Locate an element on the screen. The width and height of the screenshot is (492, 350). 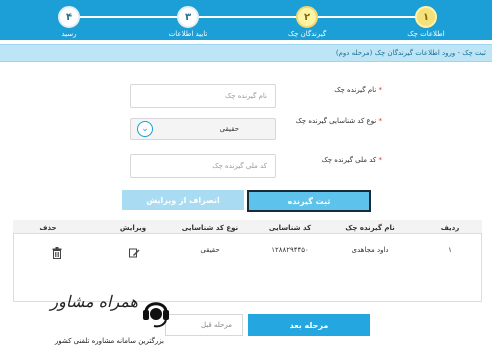
step-3-circle: ۳ is located at coordinates (188, 17).